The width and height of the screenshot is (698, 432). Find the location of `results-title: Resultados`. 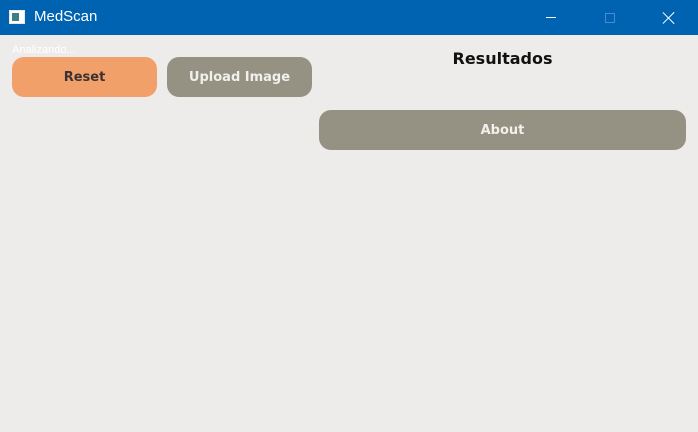

results-title: Resultados is located at coordinates (502, 58).